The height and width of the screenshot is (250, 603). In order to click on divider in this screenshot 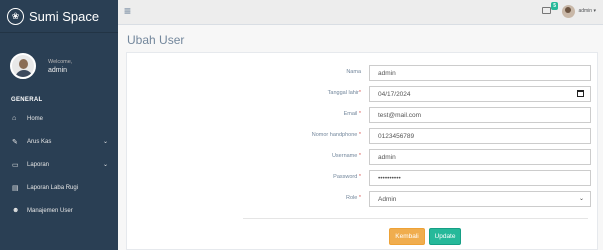, I will do `click(415, 218)`.